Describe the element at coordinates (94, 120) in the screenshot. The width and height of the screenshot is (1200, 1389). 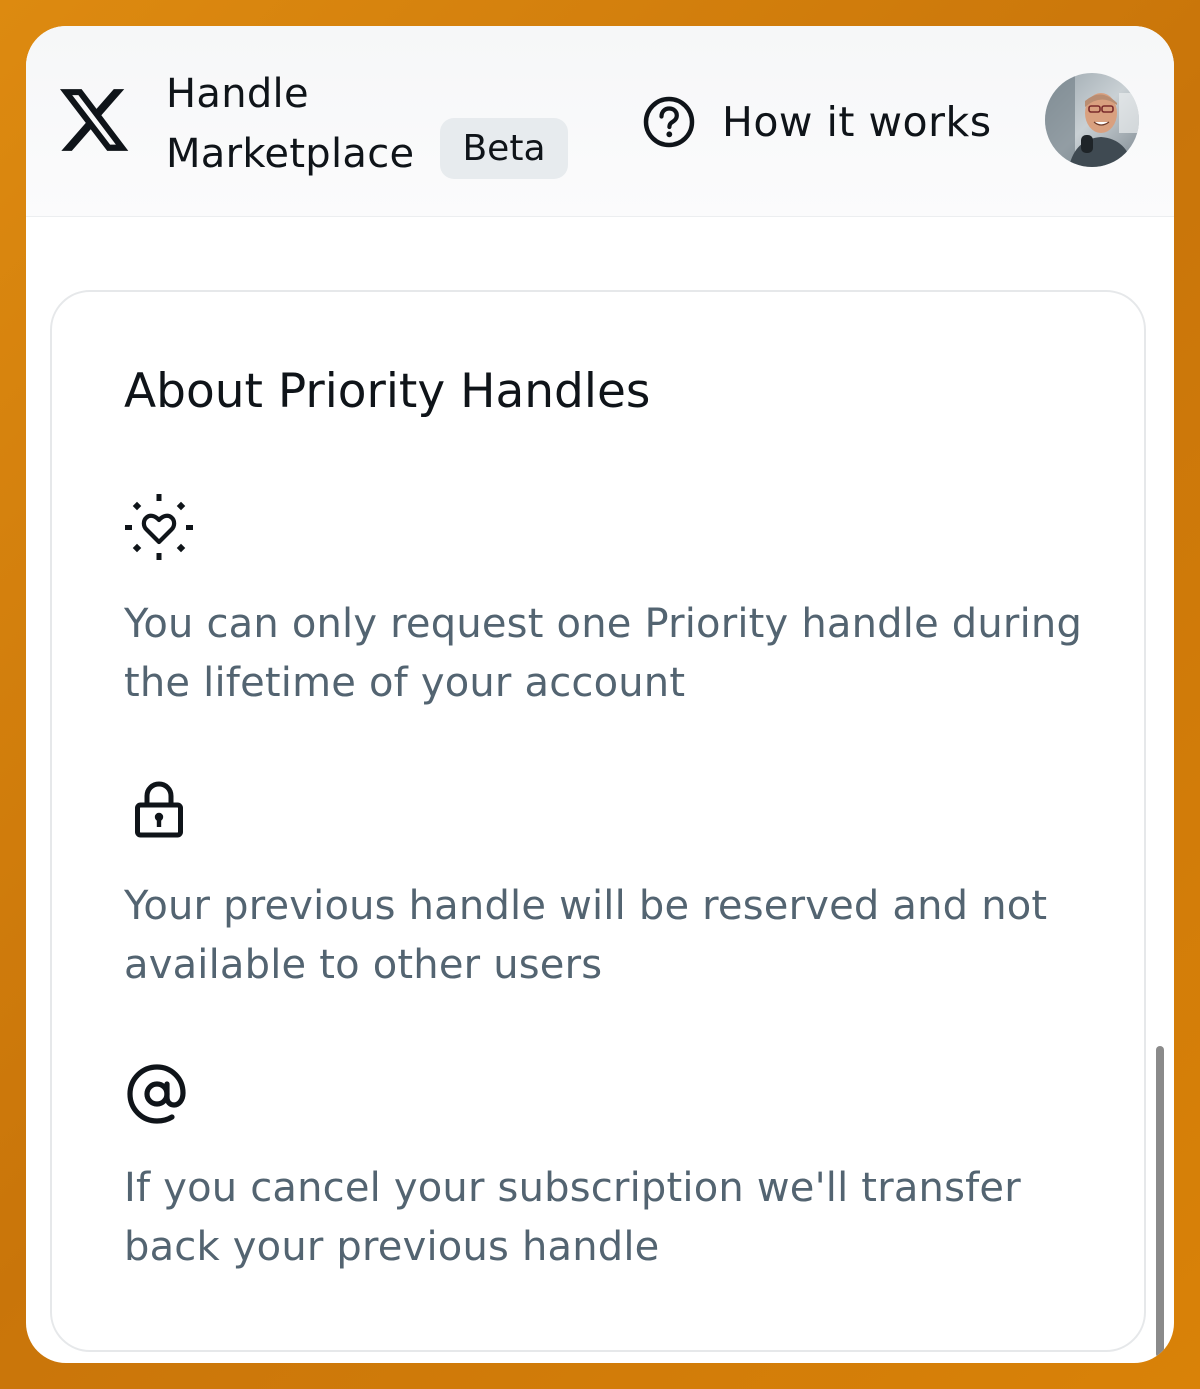
I see `x-logo-icon` at that location.